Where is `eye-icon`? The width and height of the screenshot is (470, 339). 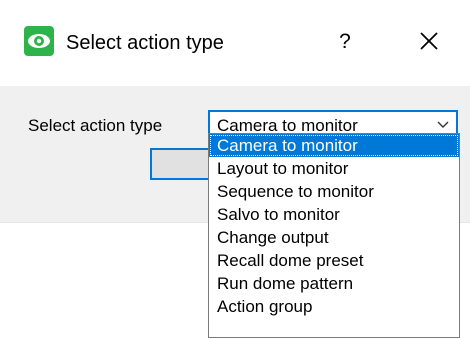
eye-icon is located at coordinates (39, 41).